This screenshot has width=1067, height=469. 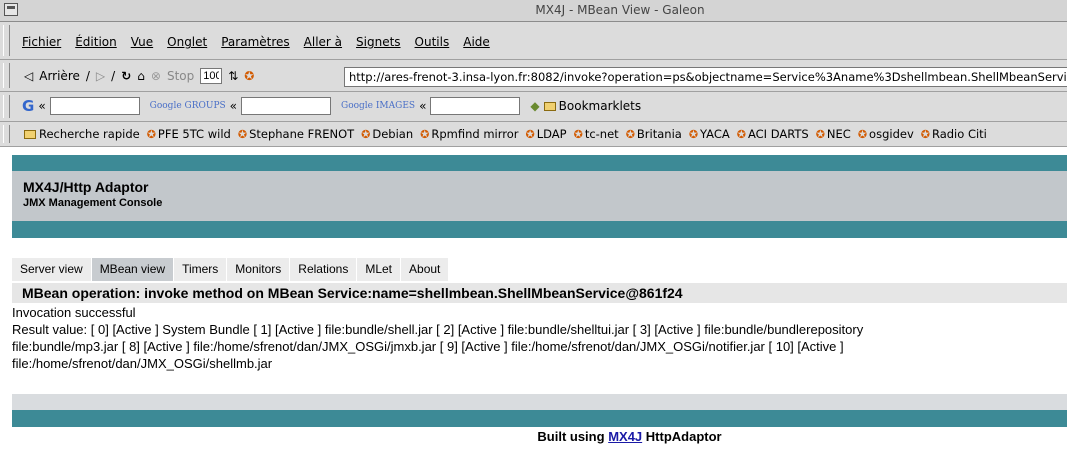 I want to click on google-groups-logo: Google GROUPS, so click(x=188, y=106).